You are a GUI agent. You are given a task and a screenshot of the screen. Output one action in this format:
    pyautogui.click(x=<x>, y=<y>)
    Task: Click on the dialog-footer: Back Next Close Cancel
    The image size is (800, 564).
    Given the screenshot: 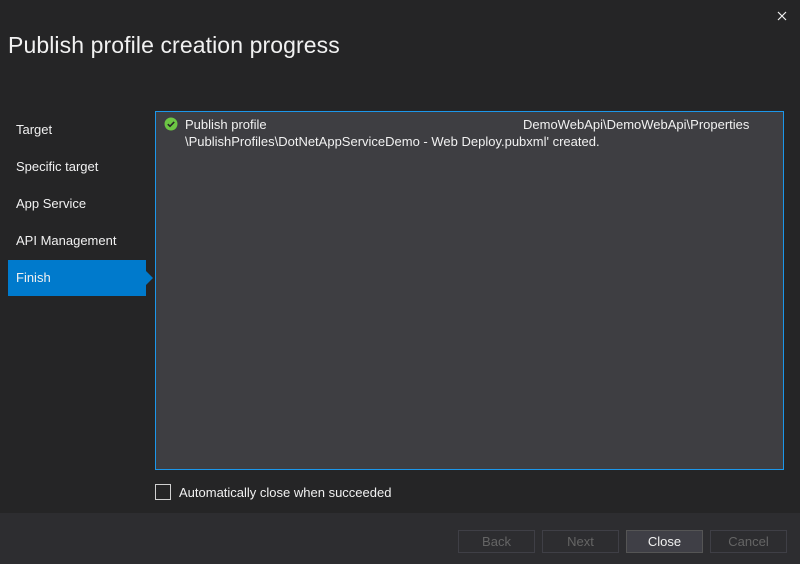 What is the action you would take?
    pyautogui.click(x=400, y=538)
    